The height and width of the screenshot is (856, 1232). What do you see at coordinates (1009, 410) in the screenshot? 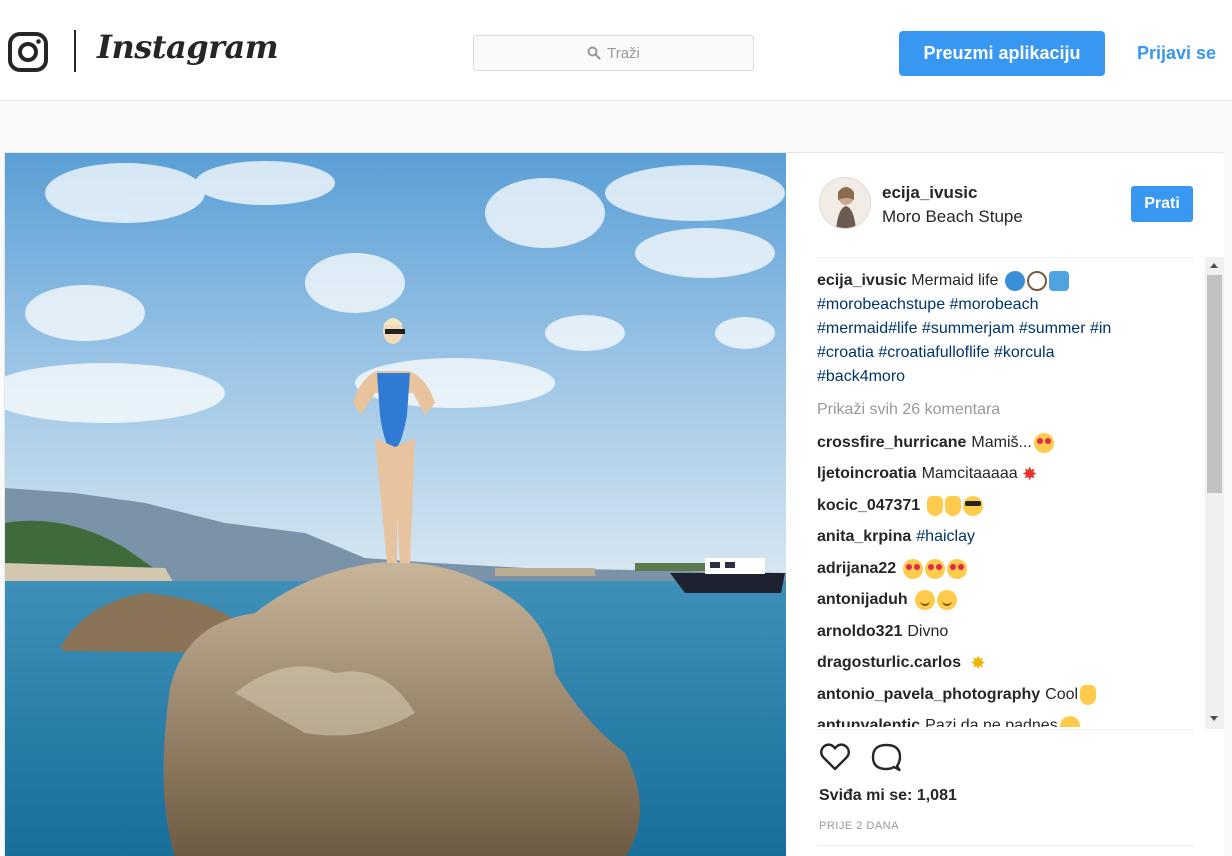
I see `view-all-comments-link: Prikaži svih 26 komentara` at bounding box center [1009, 410].